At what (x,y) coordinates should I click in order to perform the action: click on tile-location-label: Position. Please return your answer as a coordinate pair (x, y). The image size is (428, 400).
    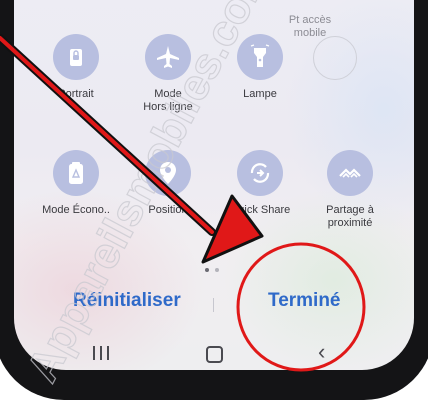
    Looking at the image, I should click on (168, 210).